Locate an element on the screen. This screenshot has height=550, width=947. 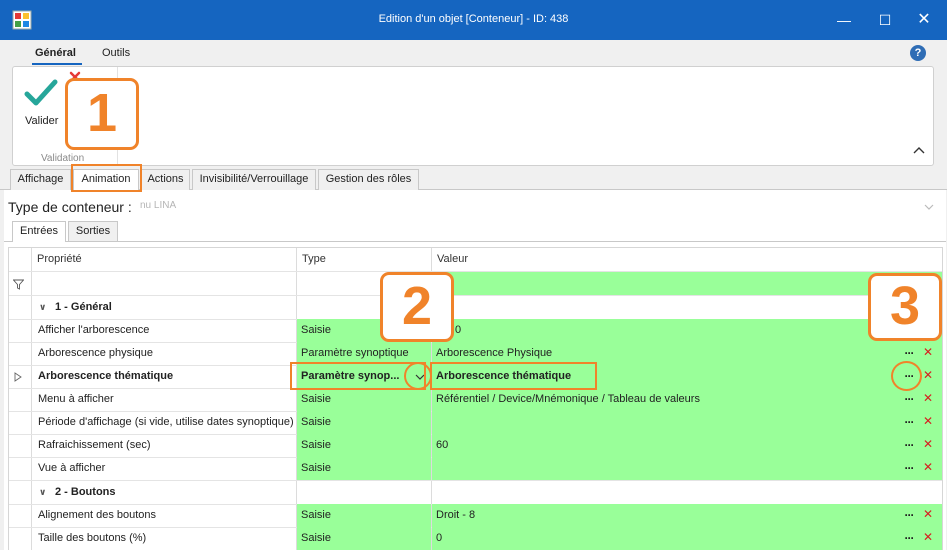
maximize-button: ☐ is located at coordinates (885, 20).